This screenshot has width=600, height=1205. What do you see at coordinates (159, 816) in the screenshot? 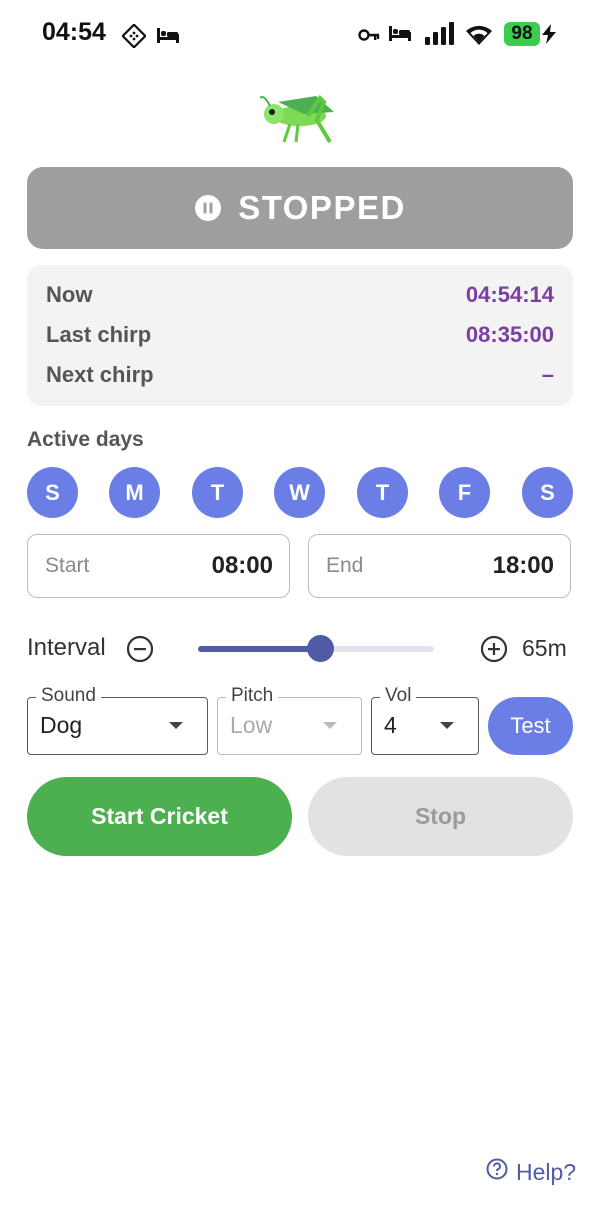
I see `start-cricket-button: Start Cricket` at bounding box center [159, 816].